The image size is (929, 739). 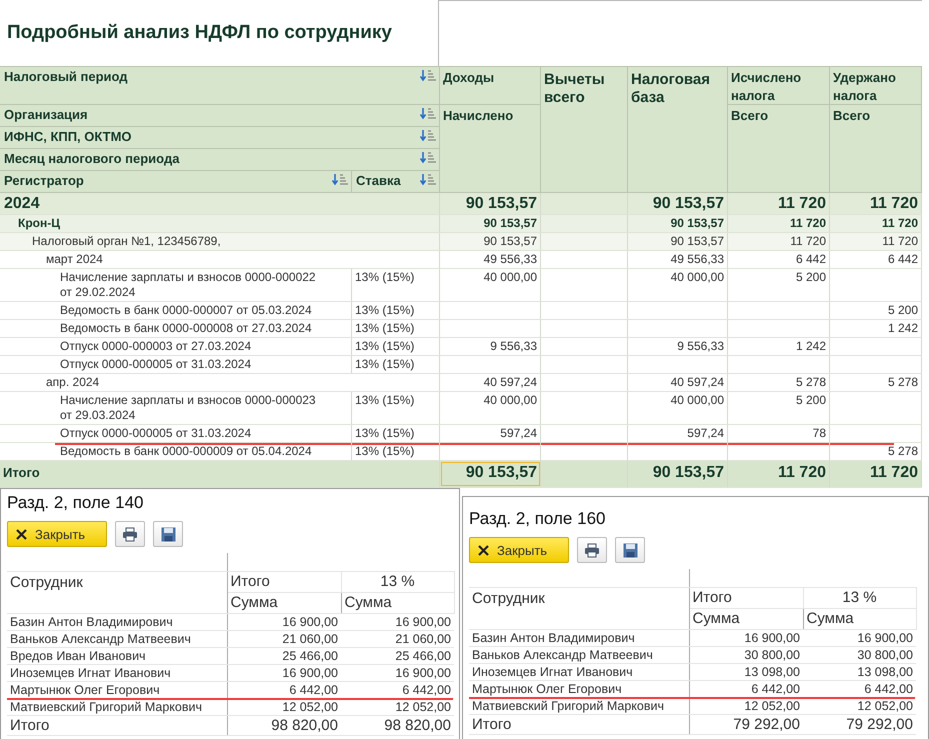 I want to click on grouping-label: Регистратор, so click(x=44, y=180).